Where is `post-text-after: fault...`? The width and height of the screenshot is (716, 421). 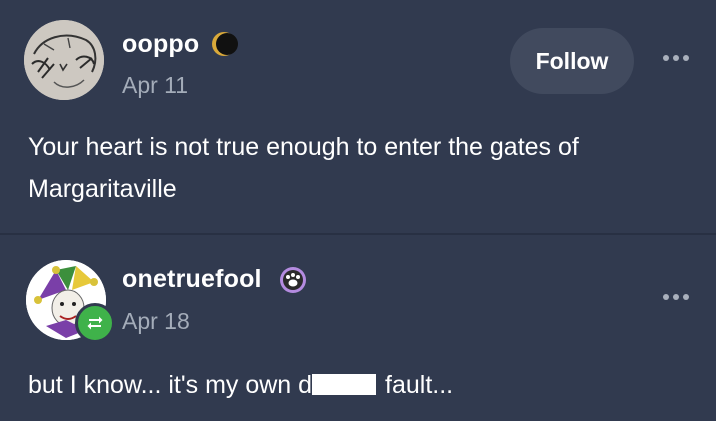
post-text-after: fault... is located at coordinates (416, 385).